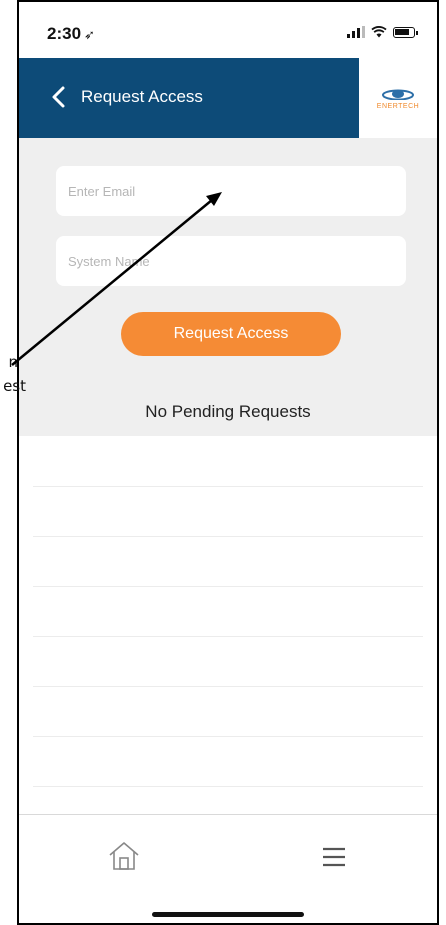 This screenshot has height=925, width=446. What do you see at coordinates (405, 32) in the screenshot?
I see `battery-icon` at bounding box center [405, 32].